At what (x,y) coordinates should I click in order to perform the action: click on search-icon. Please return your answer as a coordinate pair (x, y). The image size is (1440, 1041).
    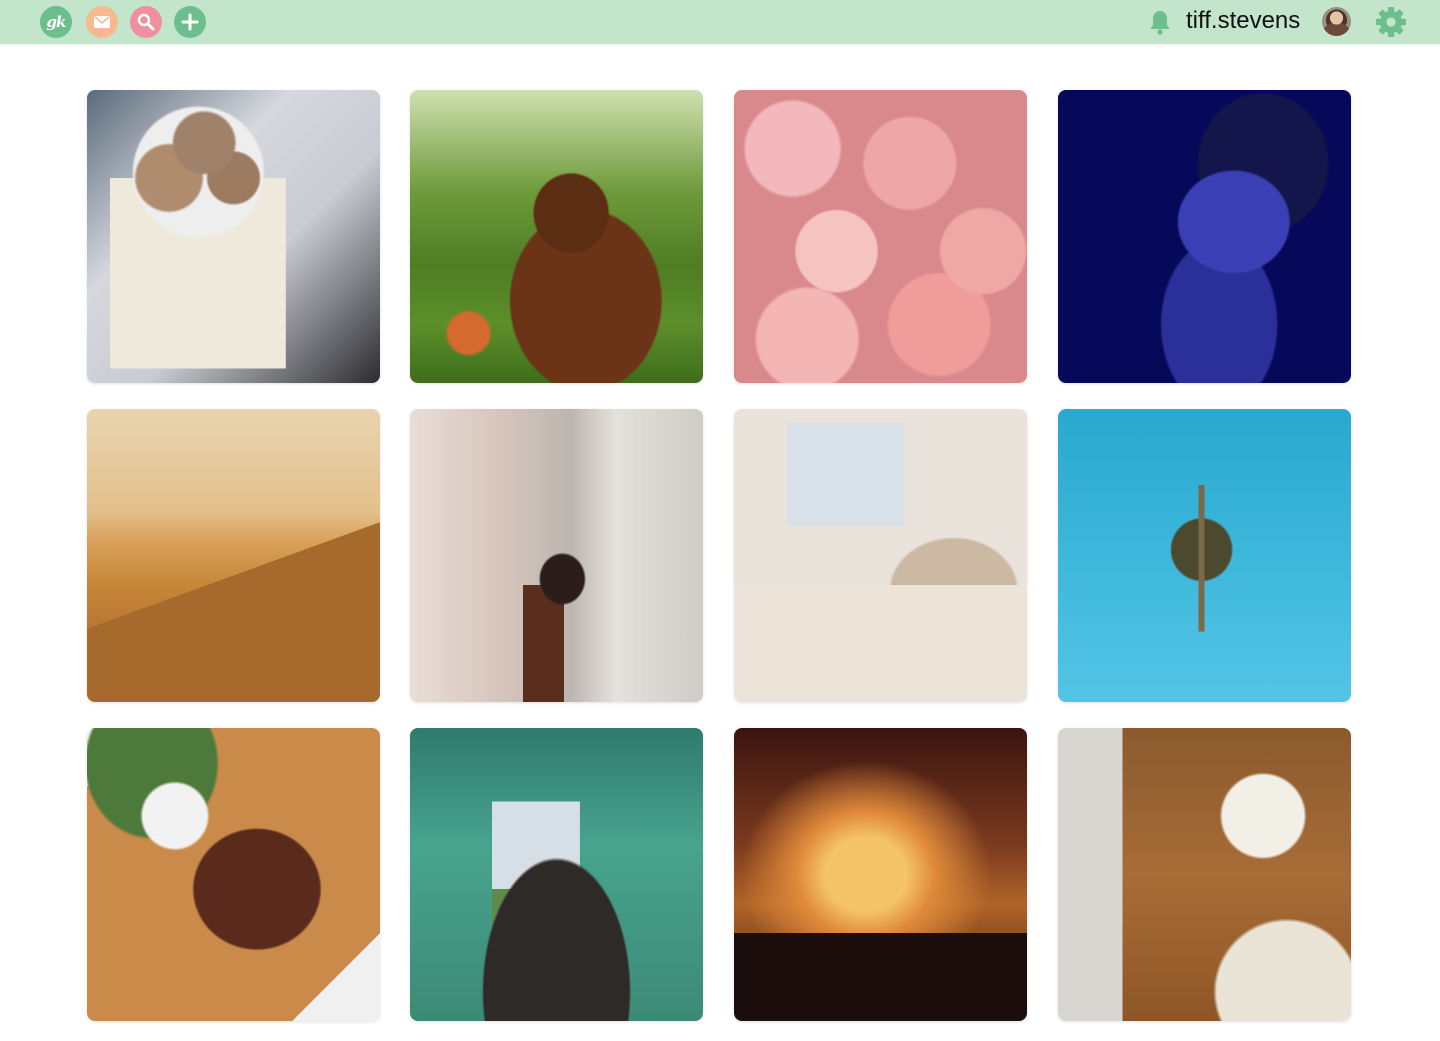
    Looking at the image, I should click on (146, 22).